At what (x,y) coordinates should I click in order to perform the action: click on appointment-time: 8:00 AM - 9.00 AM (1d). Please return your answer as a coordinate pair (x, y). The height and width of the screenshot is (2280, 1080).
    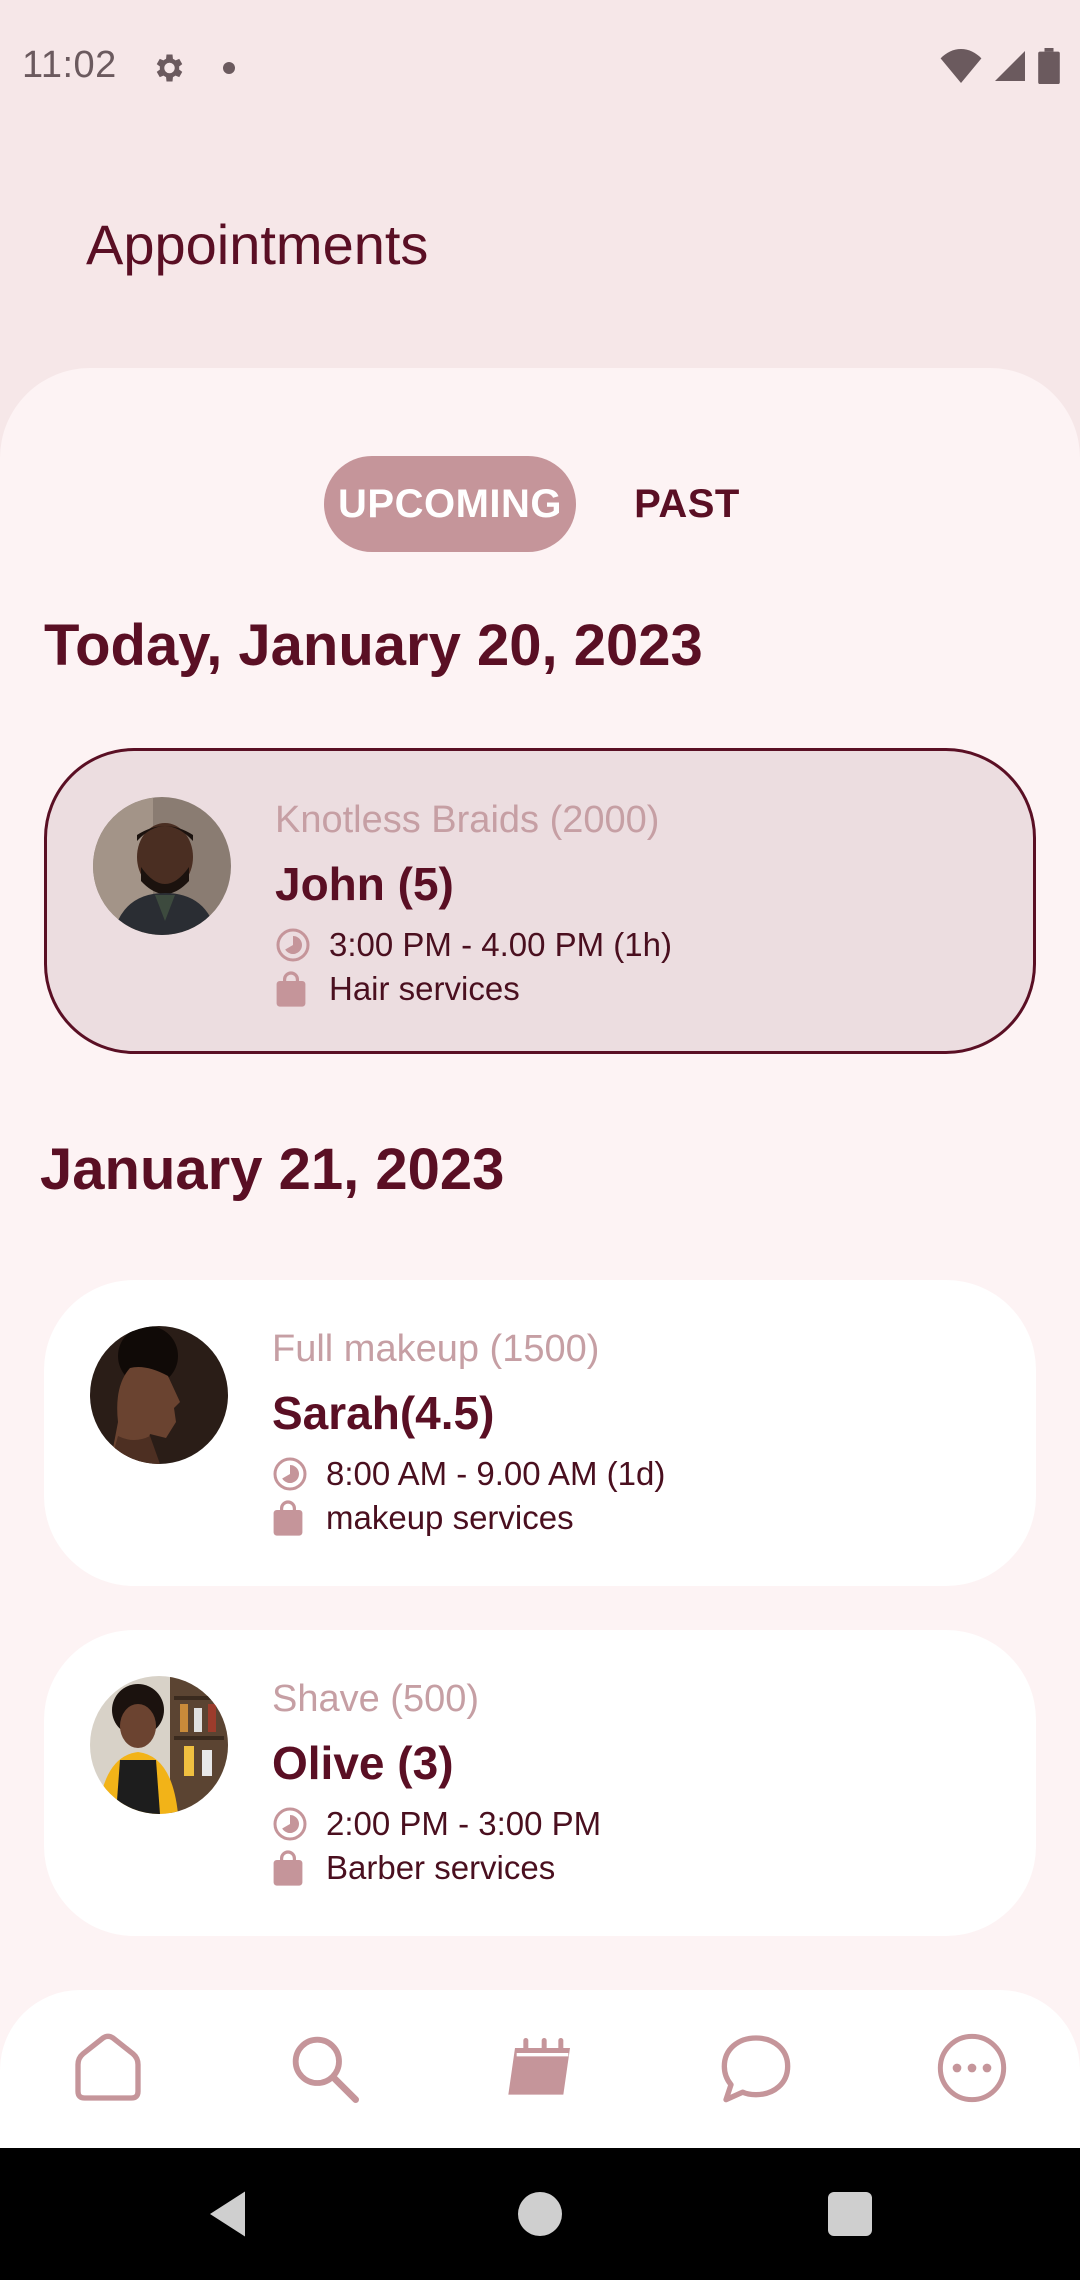
    Looking at the image, I should click on (496, 1473).